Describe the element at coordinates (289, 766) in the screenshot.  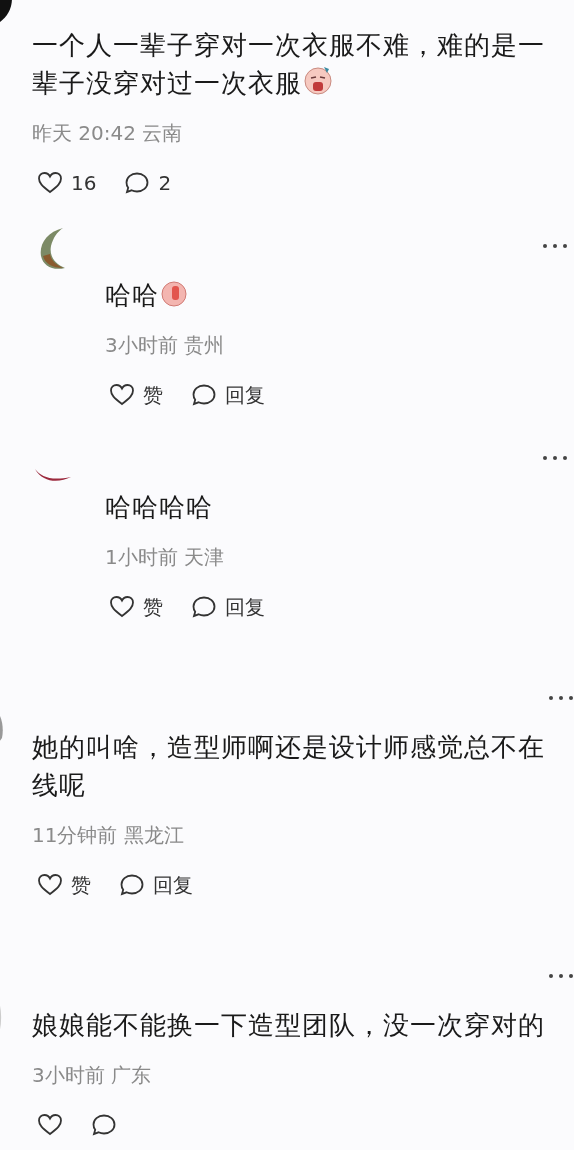
I see `comment-text: 她的叫啥，造型师啊还是设计师感觉总不在线呢` at that location.